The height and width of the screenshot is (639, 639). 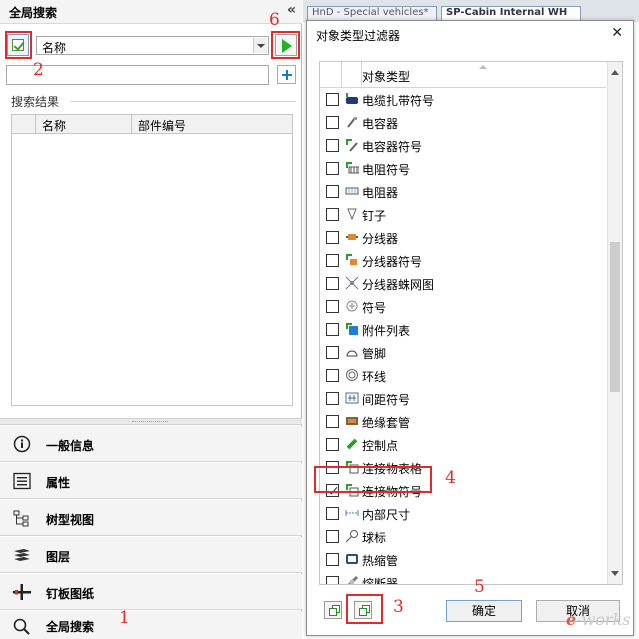 I want to click on list-item: 管脚, so click(x=463, y=352).